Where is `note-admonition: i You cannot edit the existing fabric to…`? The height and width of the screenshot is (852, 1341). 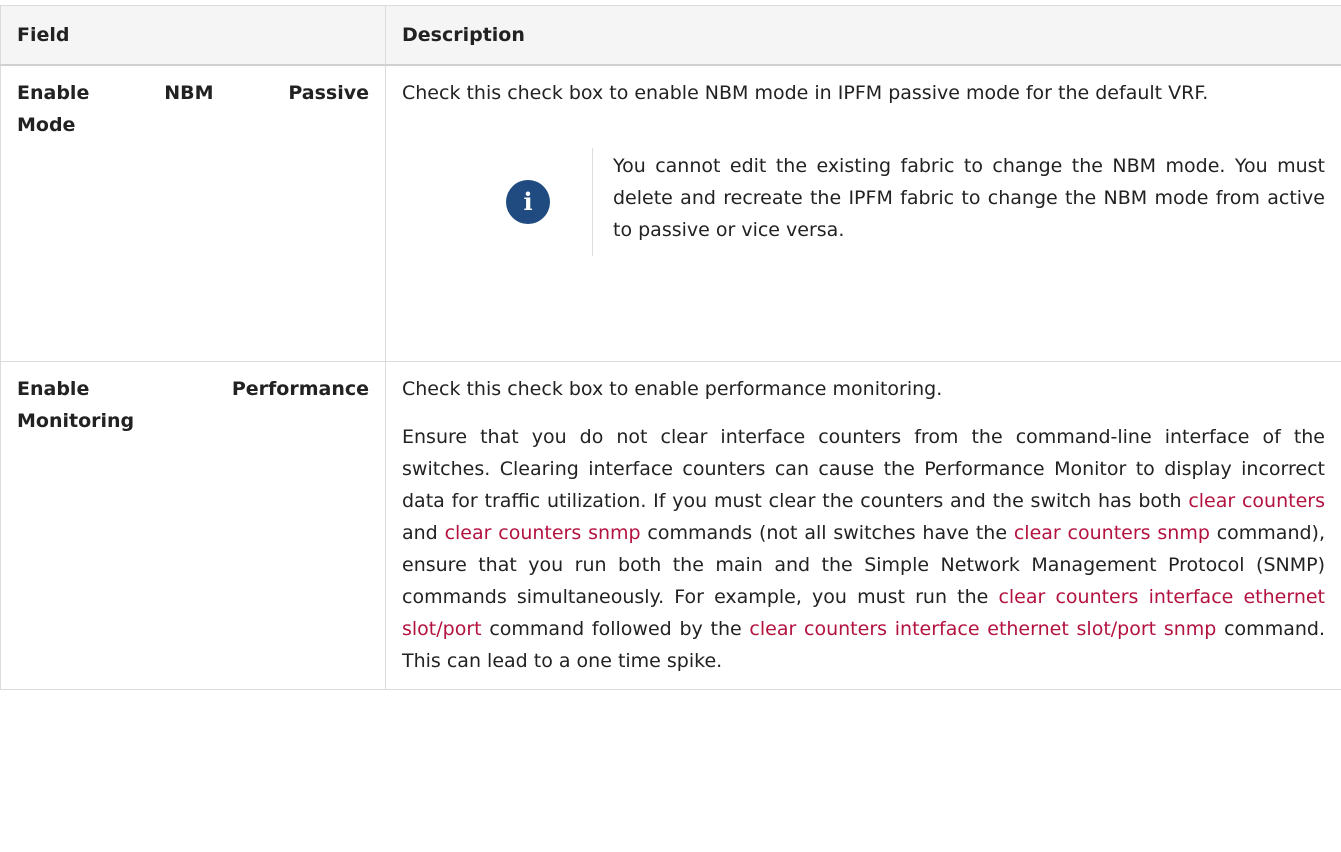 note-admonition: i You cannot edit the existing fabric to… is located at coordinates (863, 202).